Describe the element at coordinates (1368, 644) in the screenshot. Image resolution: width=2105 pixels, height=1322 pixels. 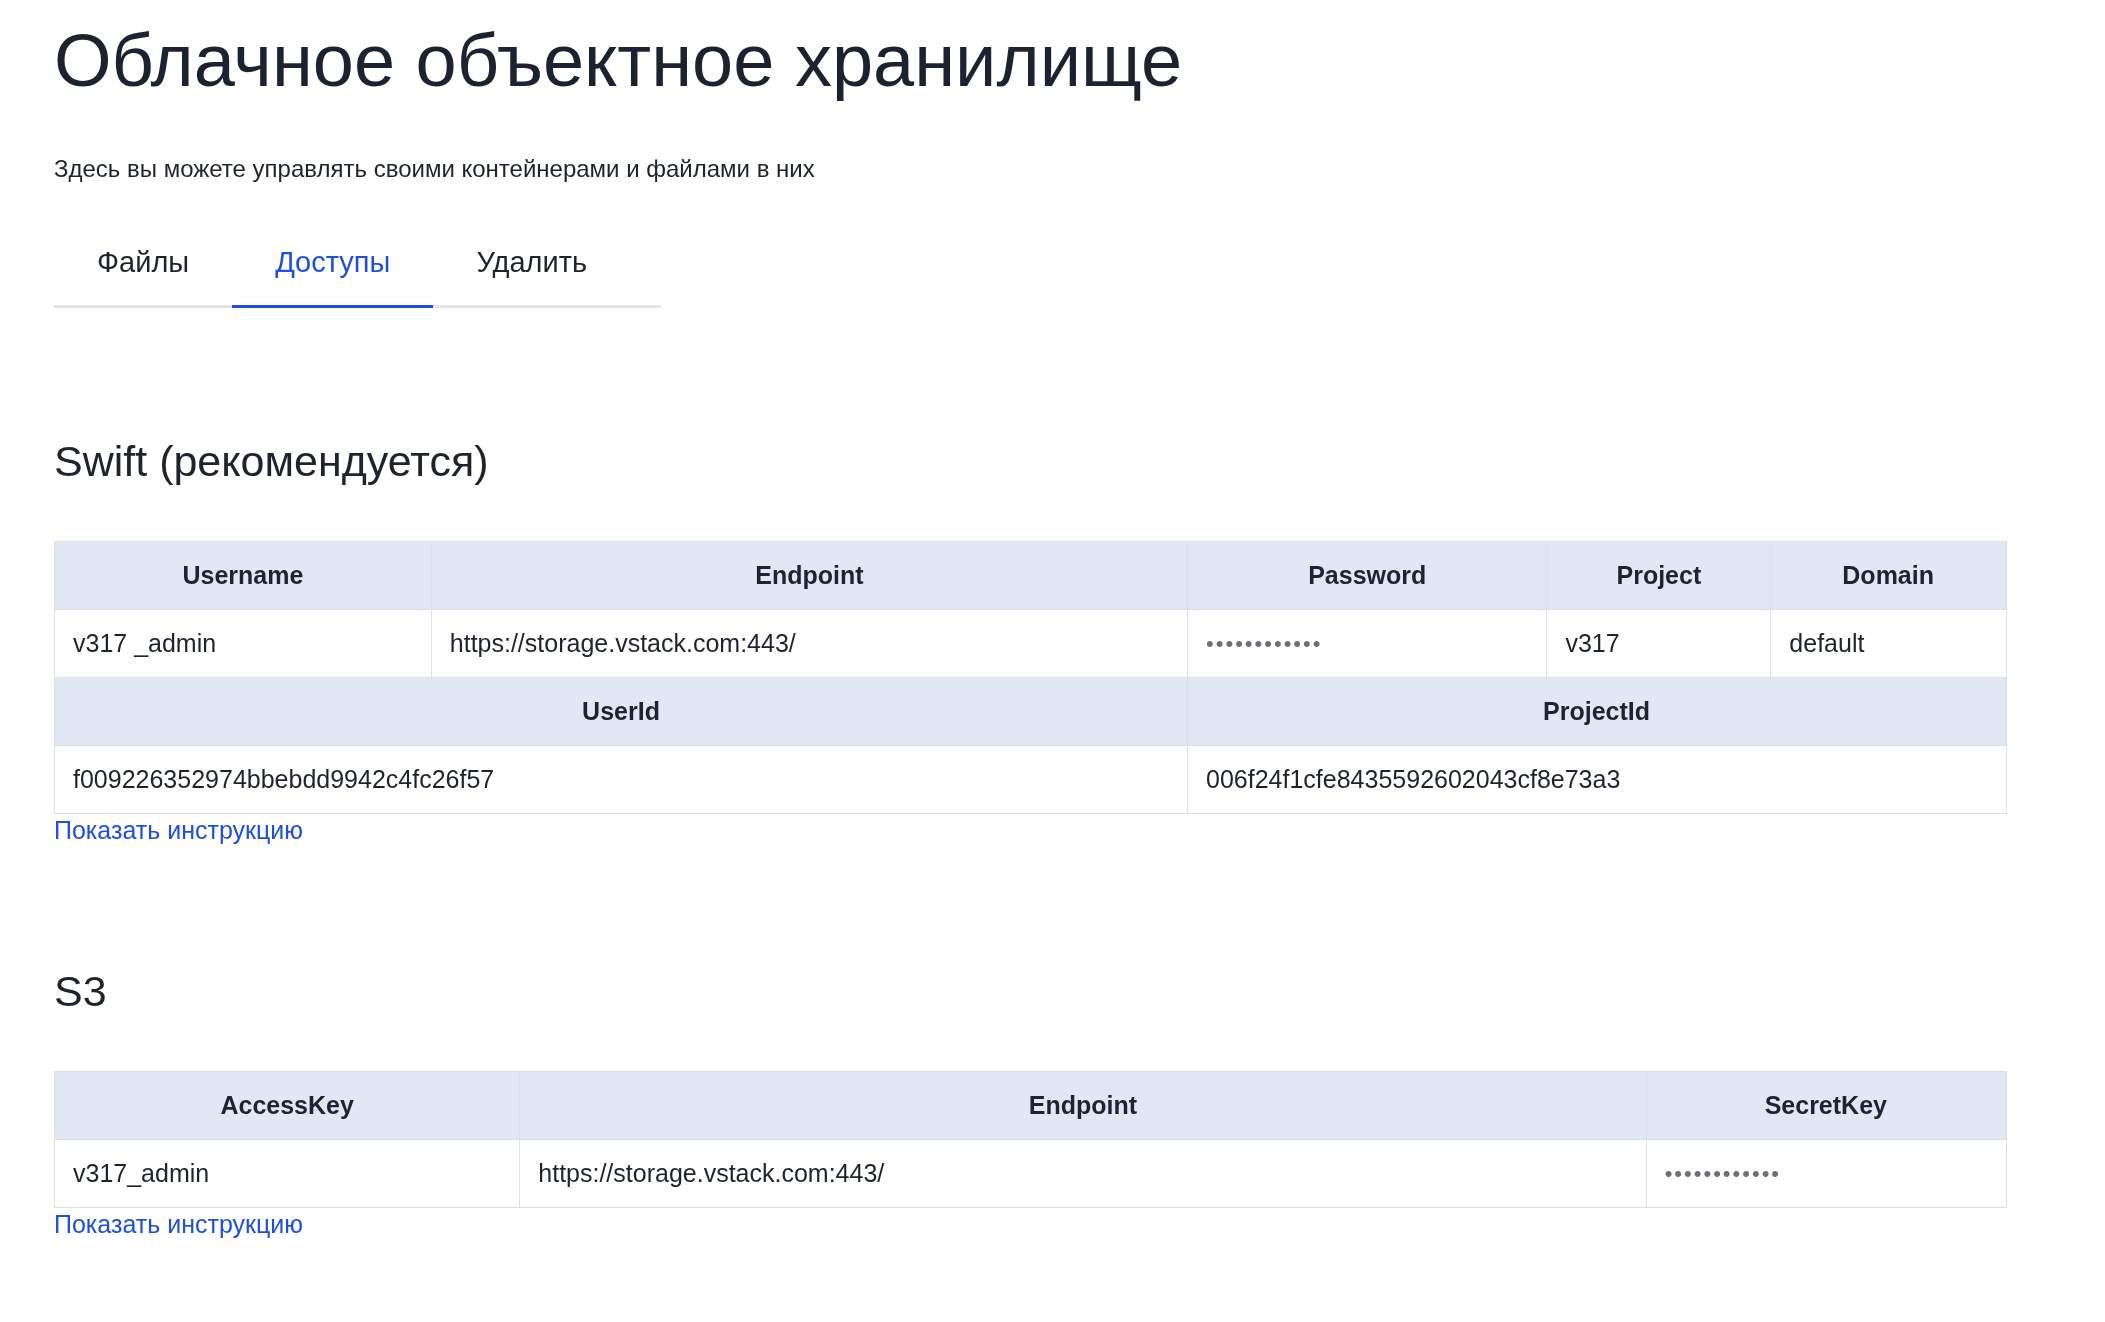
I see `table-cell: ••••••••••••` at that location.